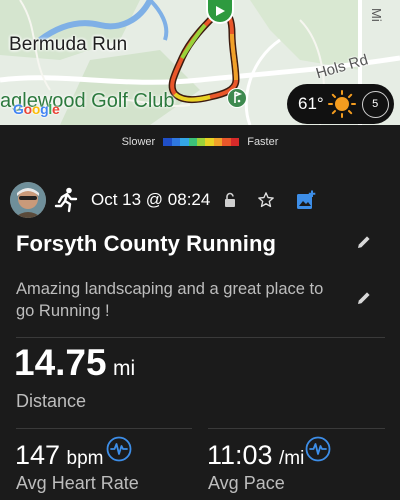 Image resolution: width=400 pixels, height=500 pixels. I want to click on lock-icon, so click(230, 200).